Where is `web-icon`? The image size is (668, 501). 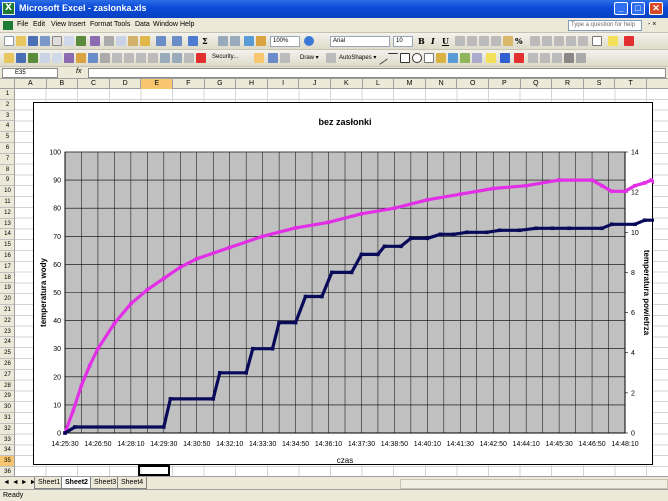 web-icon is located at coordinates (93, 58).